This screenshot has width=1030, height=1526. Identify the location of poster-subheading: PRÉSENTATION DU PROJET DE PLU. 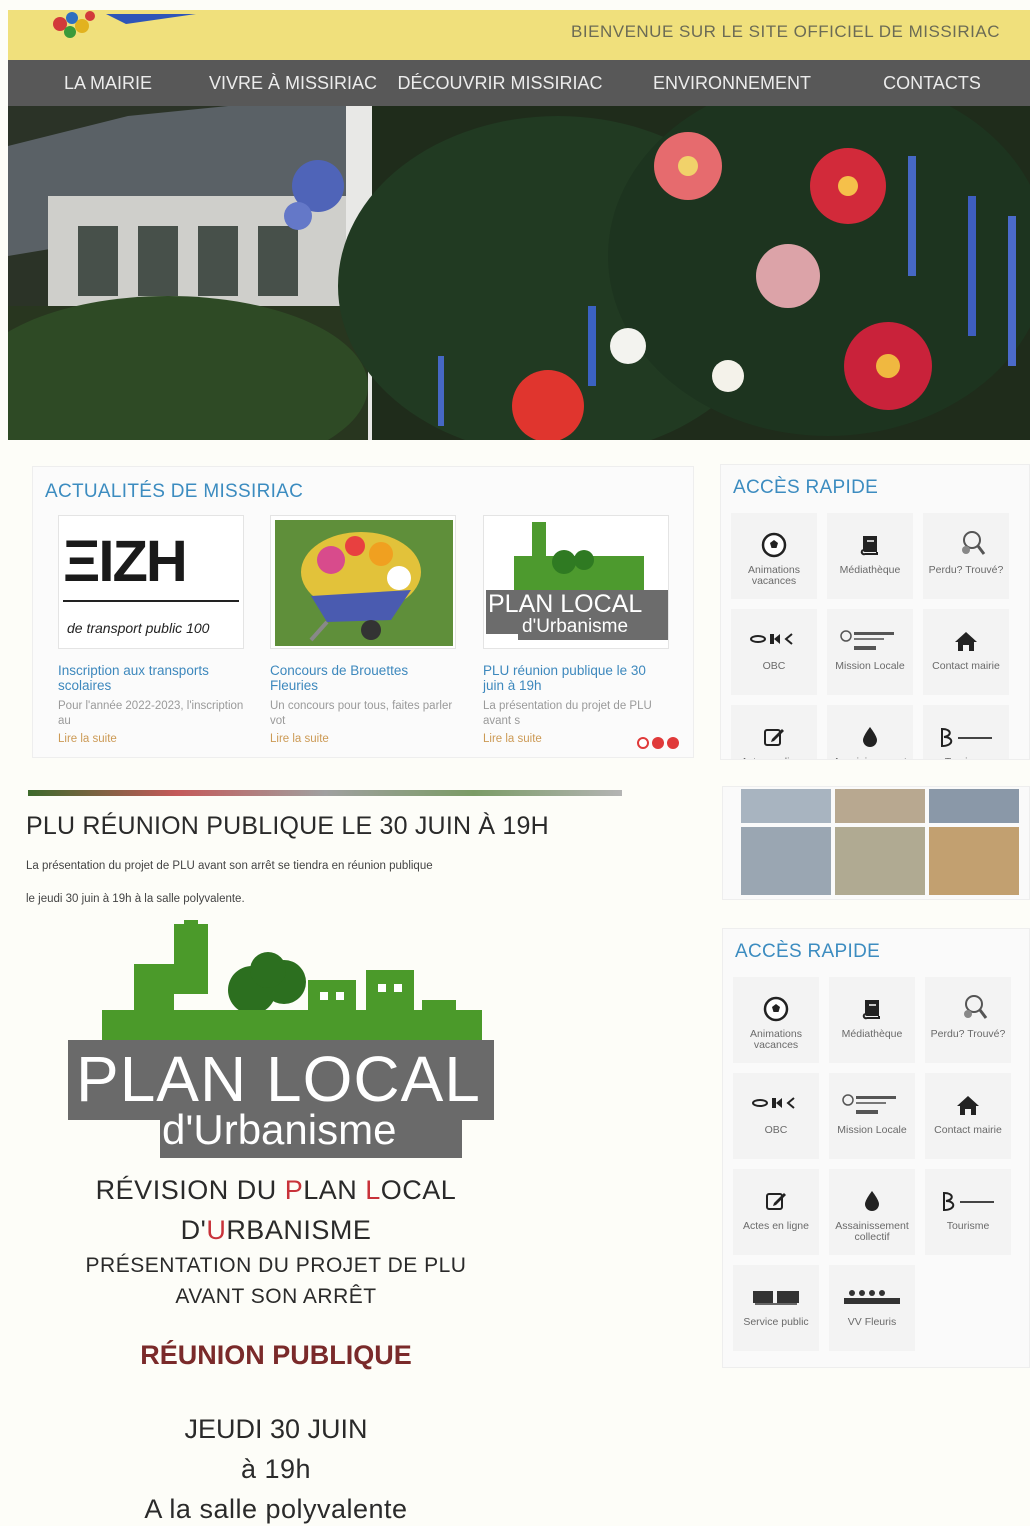
(276, 1265).